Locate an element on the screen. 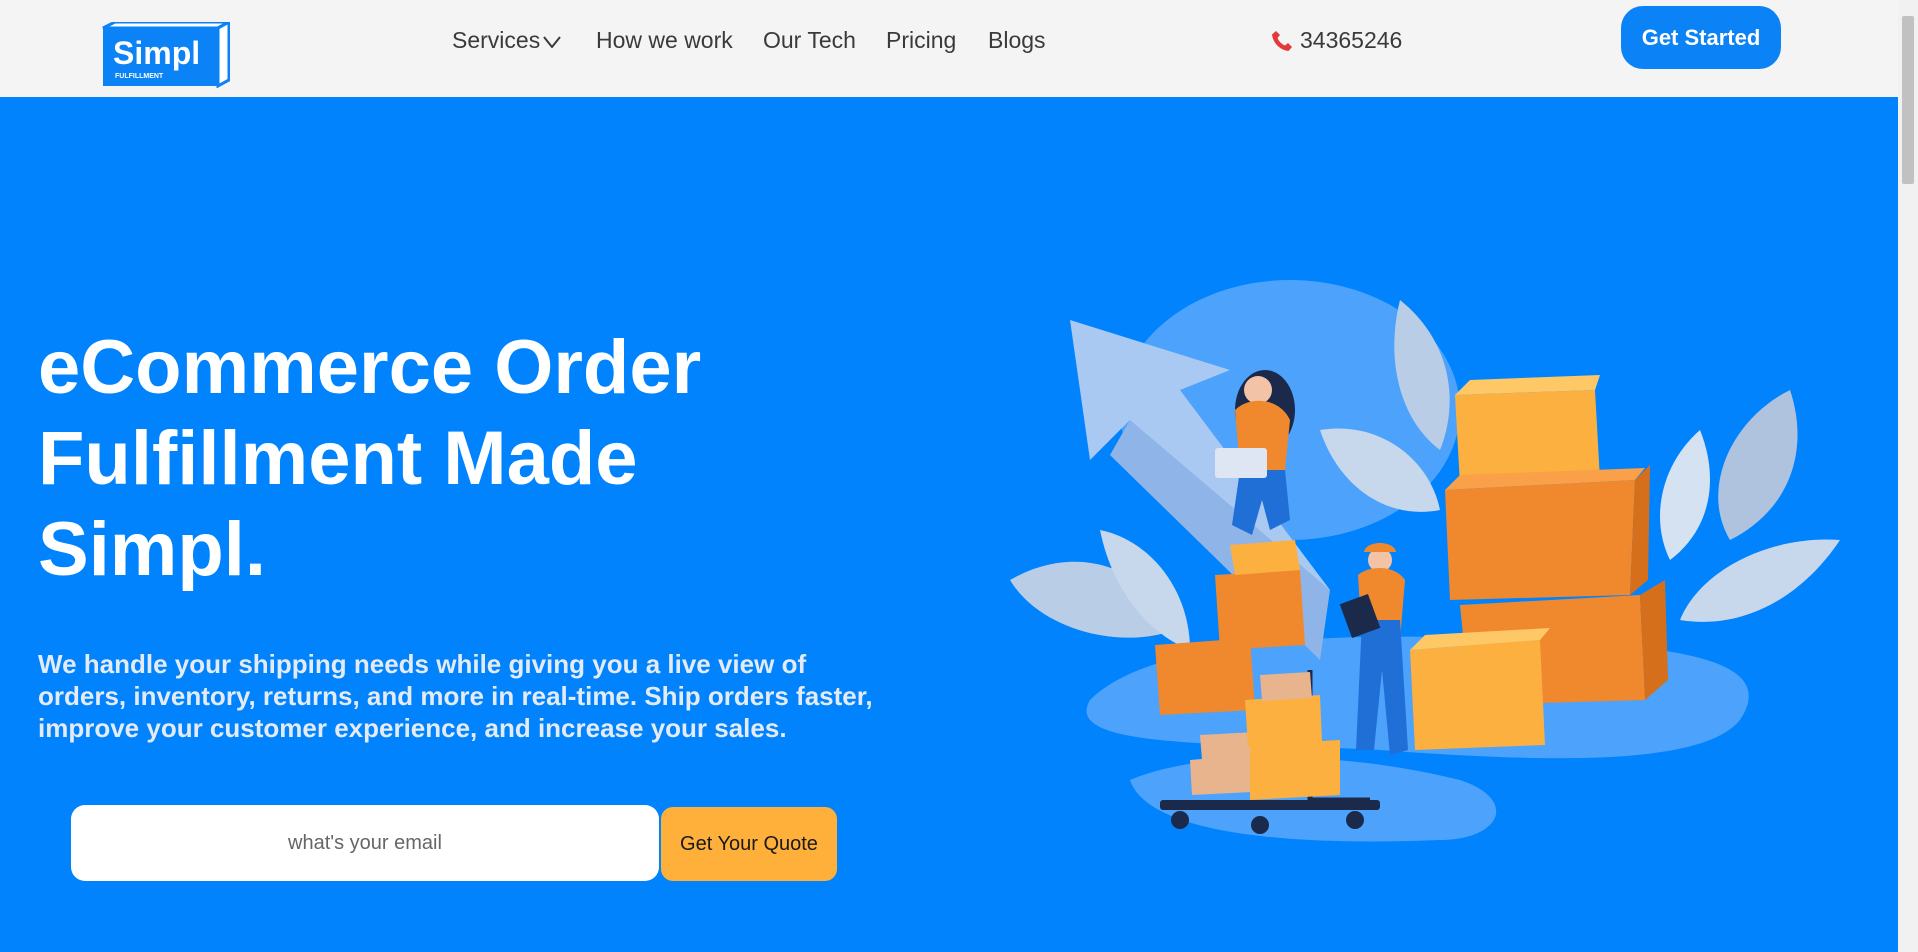  nav-item-our-tech: Our Tech is located at coordinates (809, 40).